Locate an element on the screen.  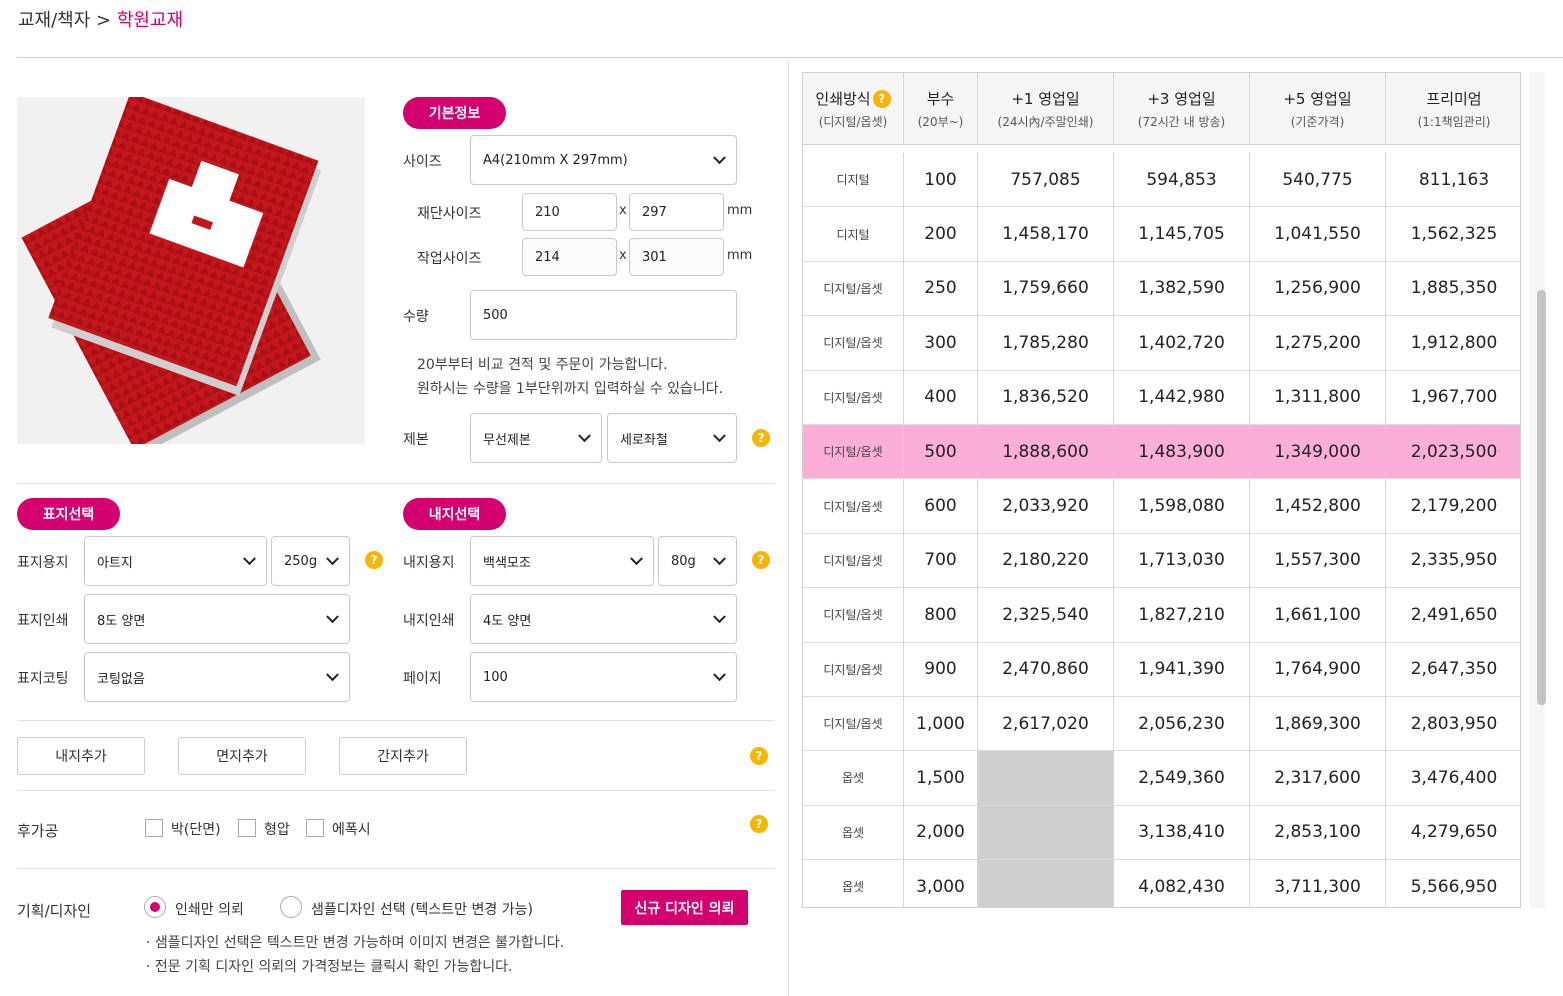
cell-d5: 2,317,600 is located at coordinates (1318, 778).